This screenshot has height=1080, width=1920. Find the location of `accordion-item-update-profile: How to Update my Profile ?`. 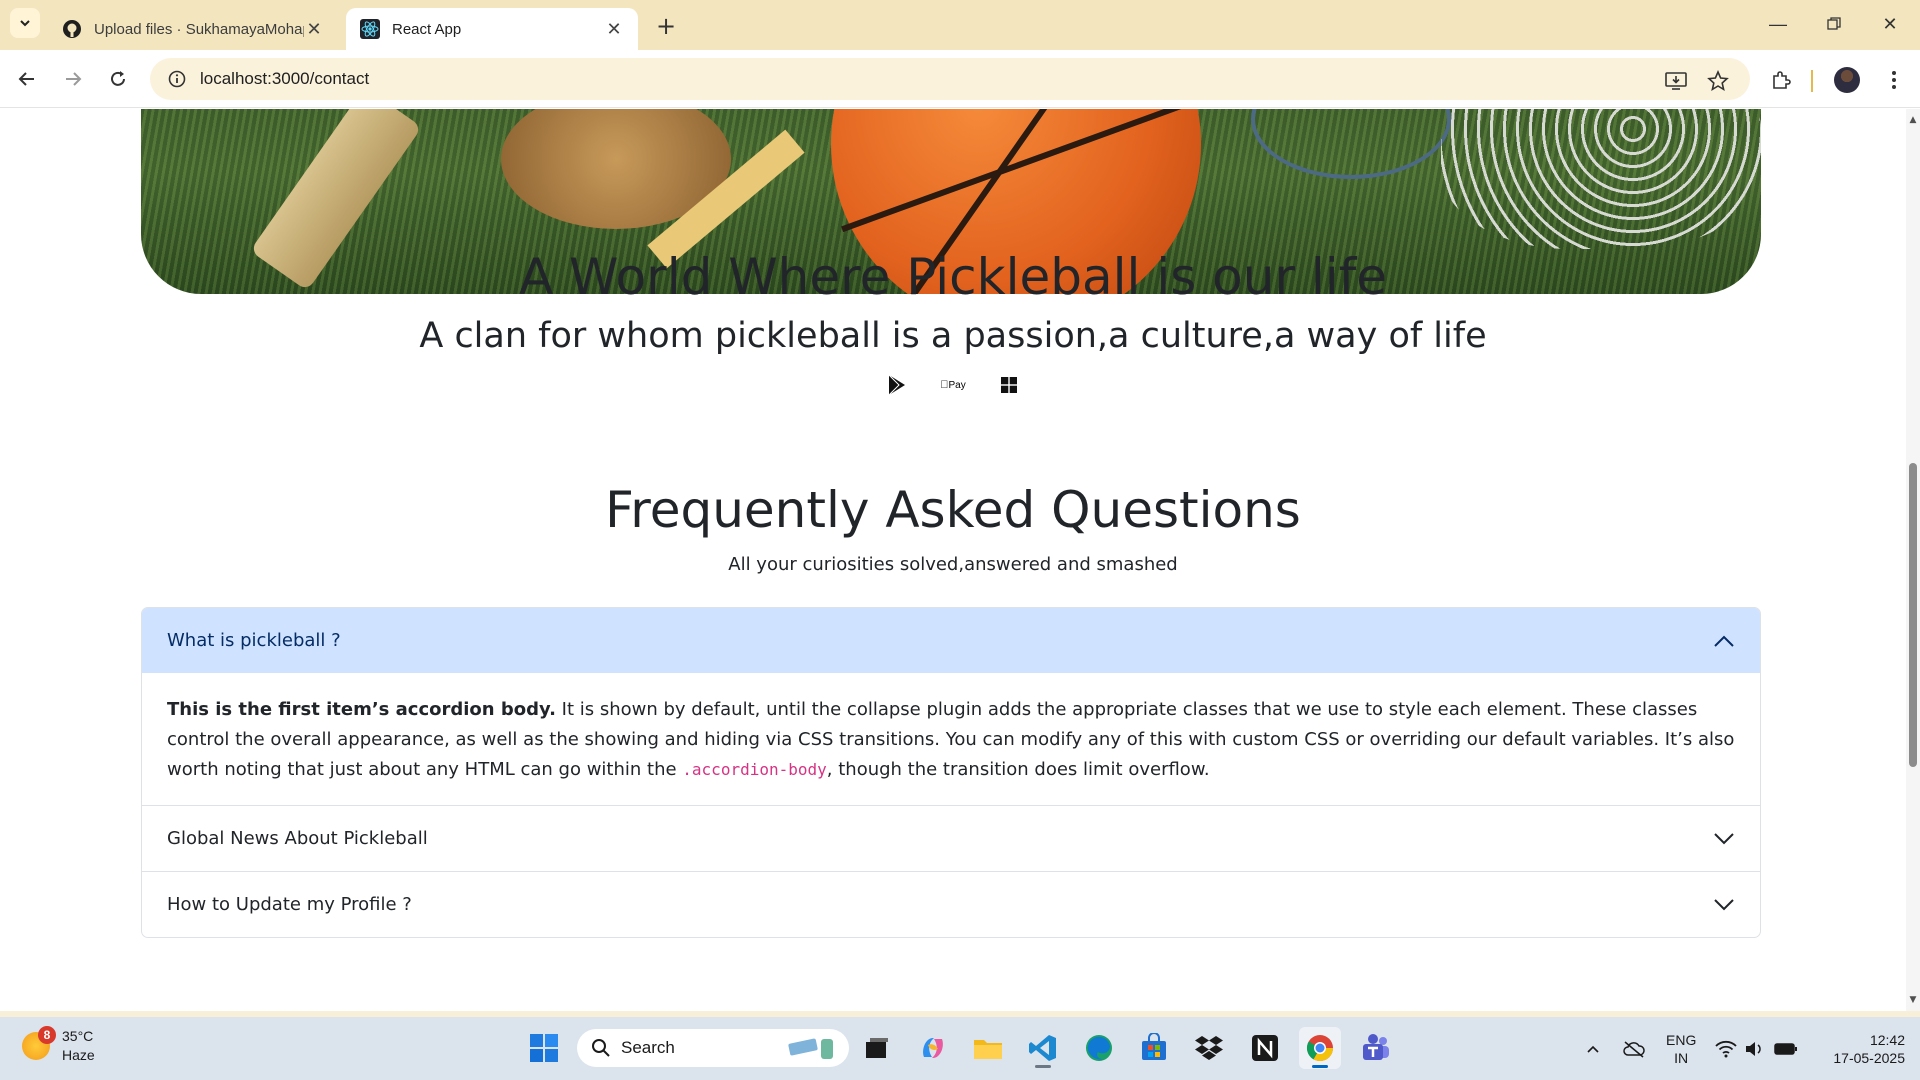

accordion-item-update-profile: How to Update my Profile ? is located at coordinates (951, 904).